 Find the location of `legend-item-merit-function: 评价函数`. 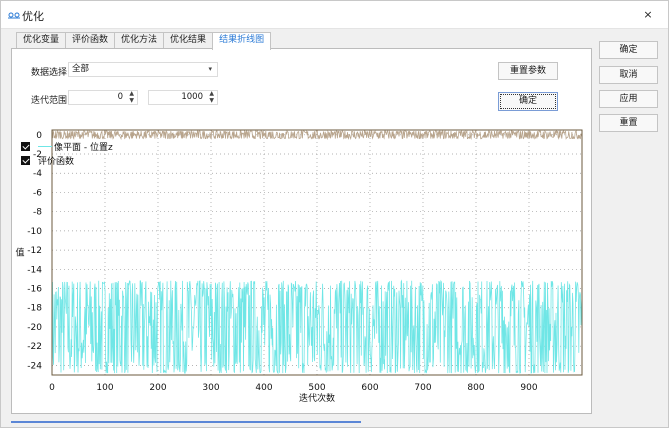

legend-item-merit-function: 评价函数 is located at coordinates (67, 160).